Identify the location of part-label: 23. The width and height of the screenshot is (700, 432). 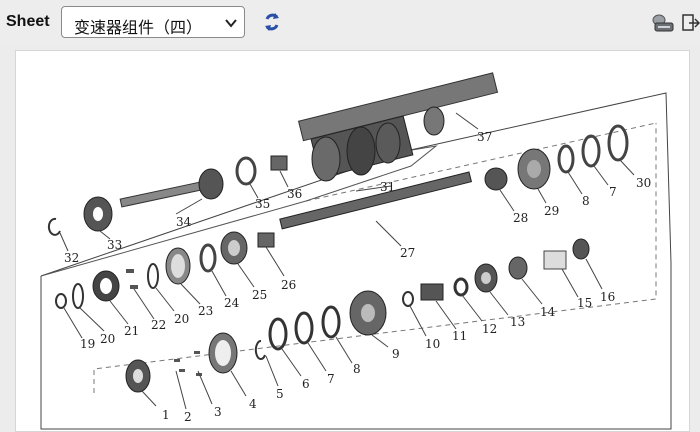
(205, 311).